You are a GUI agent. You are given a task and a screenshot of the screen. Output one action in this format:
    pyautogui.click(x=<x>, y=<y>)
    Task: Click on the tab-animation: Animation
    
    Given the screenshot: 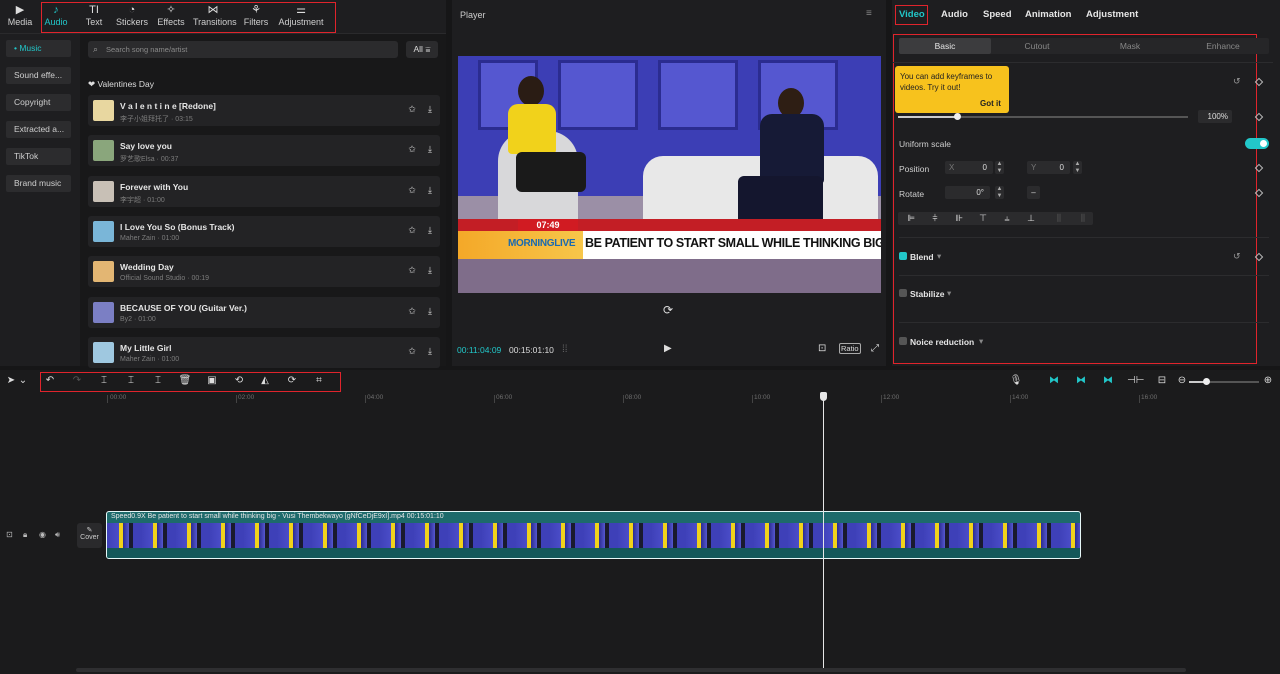 What is the action you would take?
    pyautogui.click(x=1048, y=14)
    